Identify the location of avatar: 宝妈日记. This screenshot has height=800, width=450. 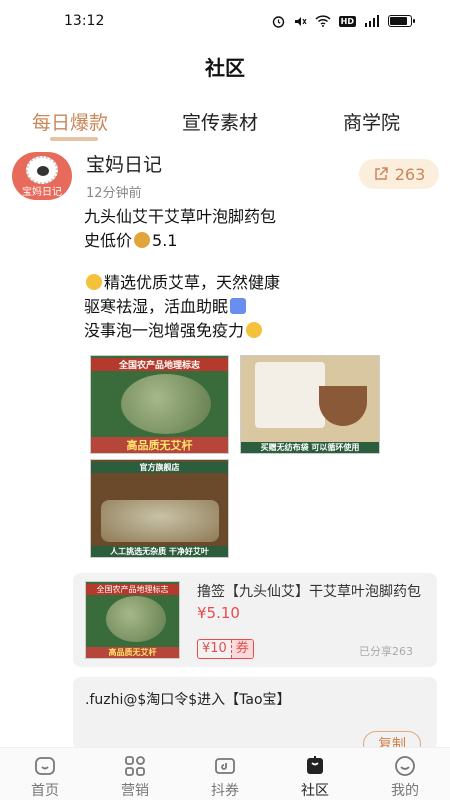
(42, 176).